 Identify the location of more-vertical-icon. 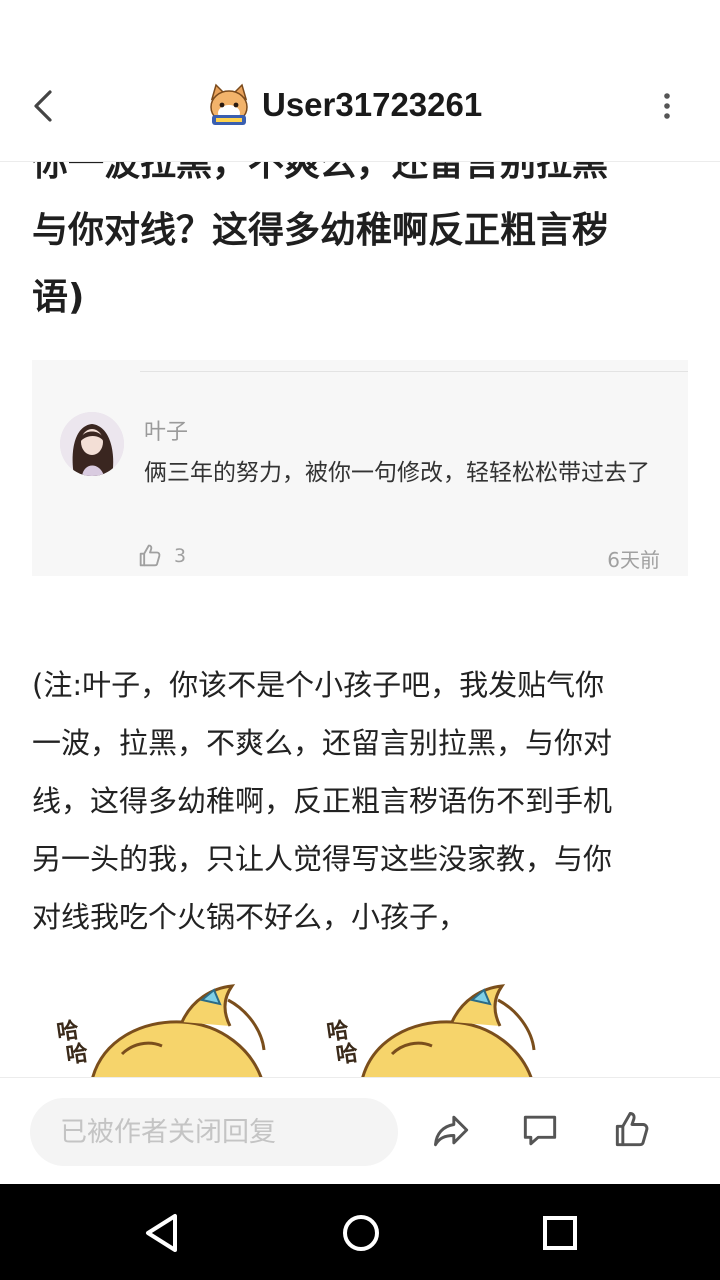
(667, 106).